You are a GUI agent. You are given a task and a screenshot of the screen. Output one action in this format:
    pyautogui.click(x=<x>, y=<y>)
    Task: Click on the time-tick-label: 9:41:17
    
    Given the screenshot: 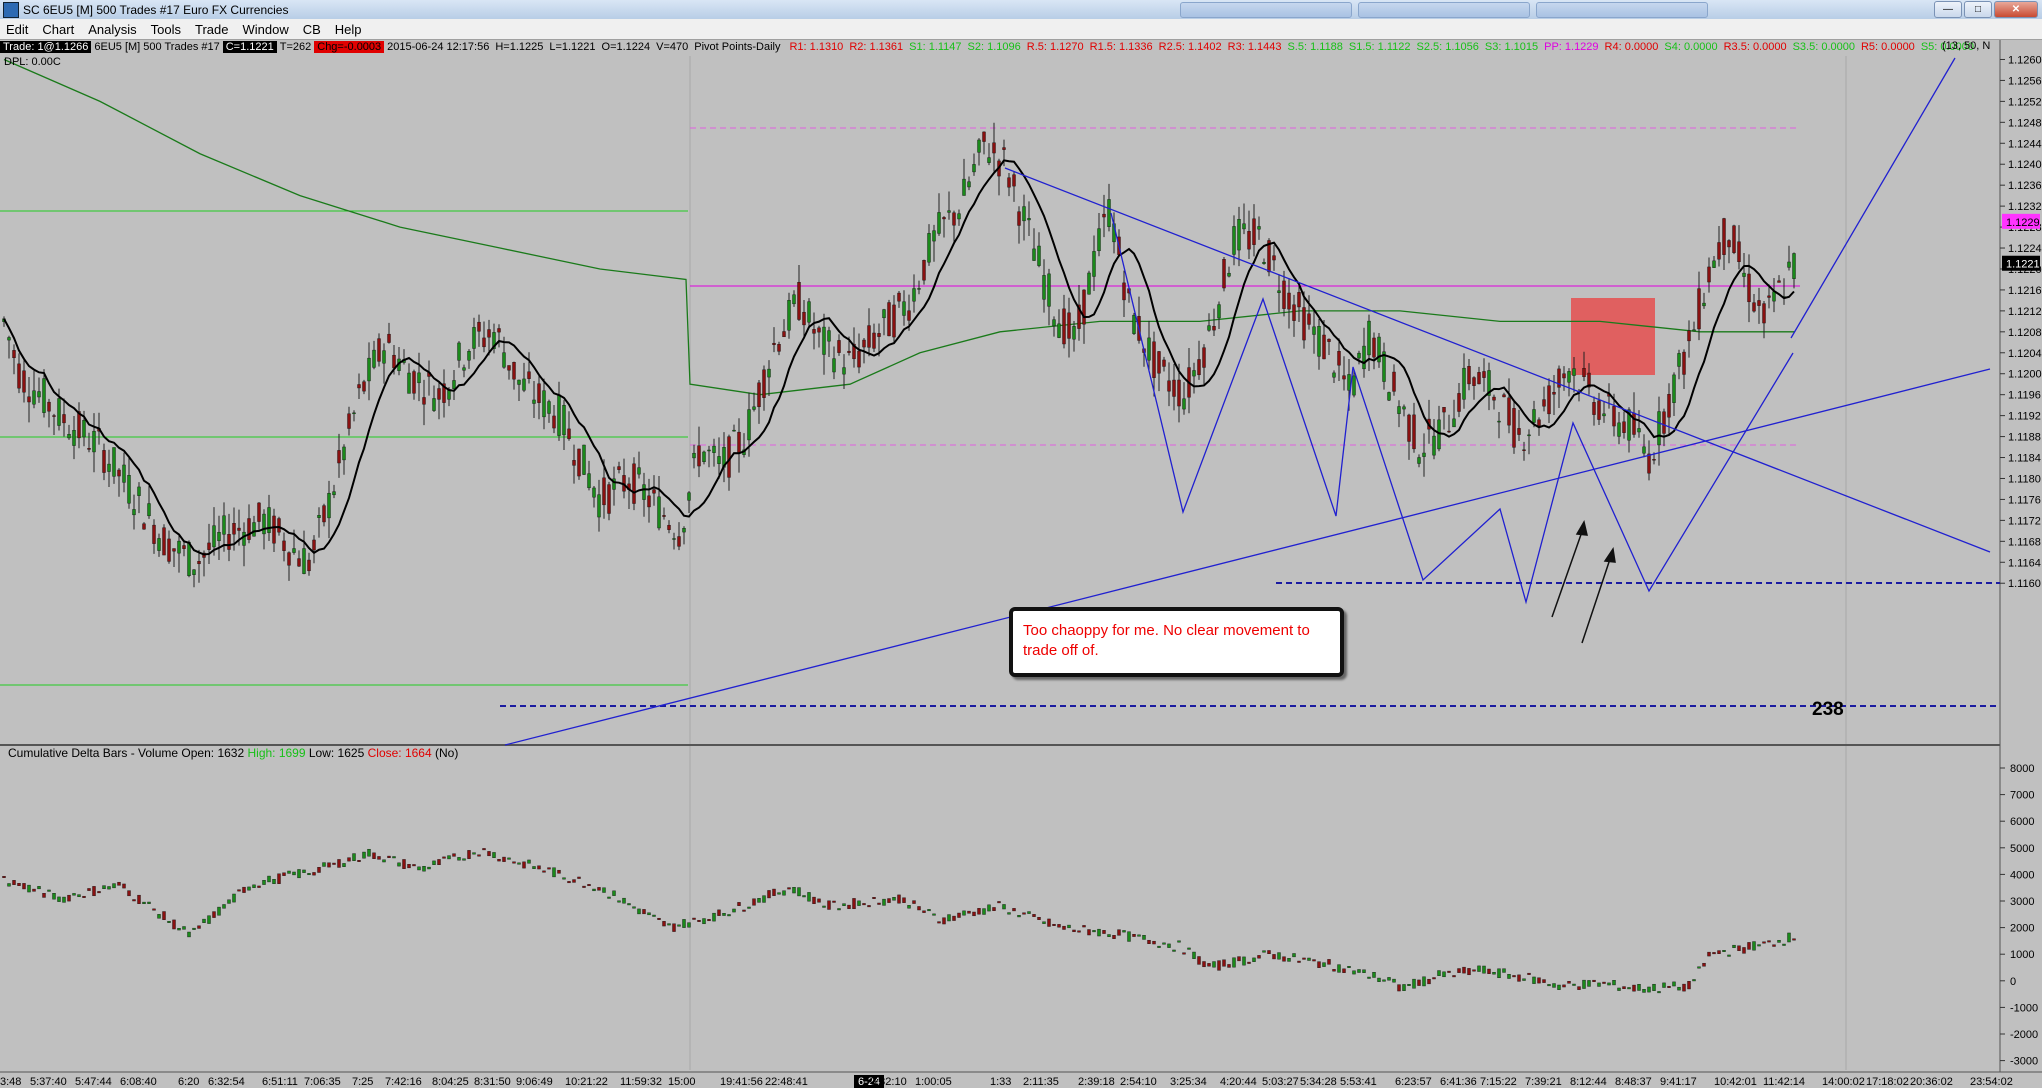 What is the action you would take?
    pyautogui.click(x=1678, y=1082)
    